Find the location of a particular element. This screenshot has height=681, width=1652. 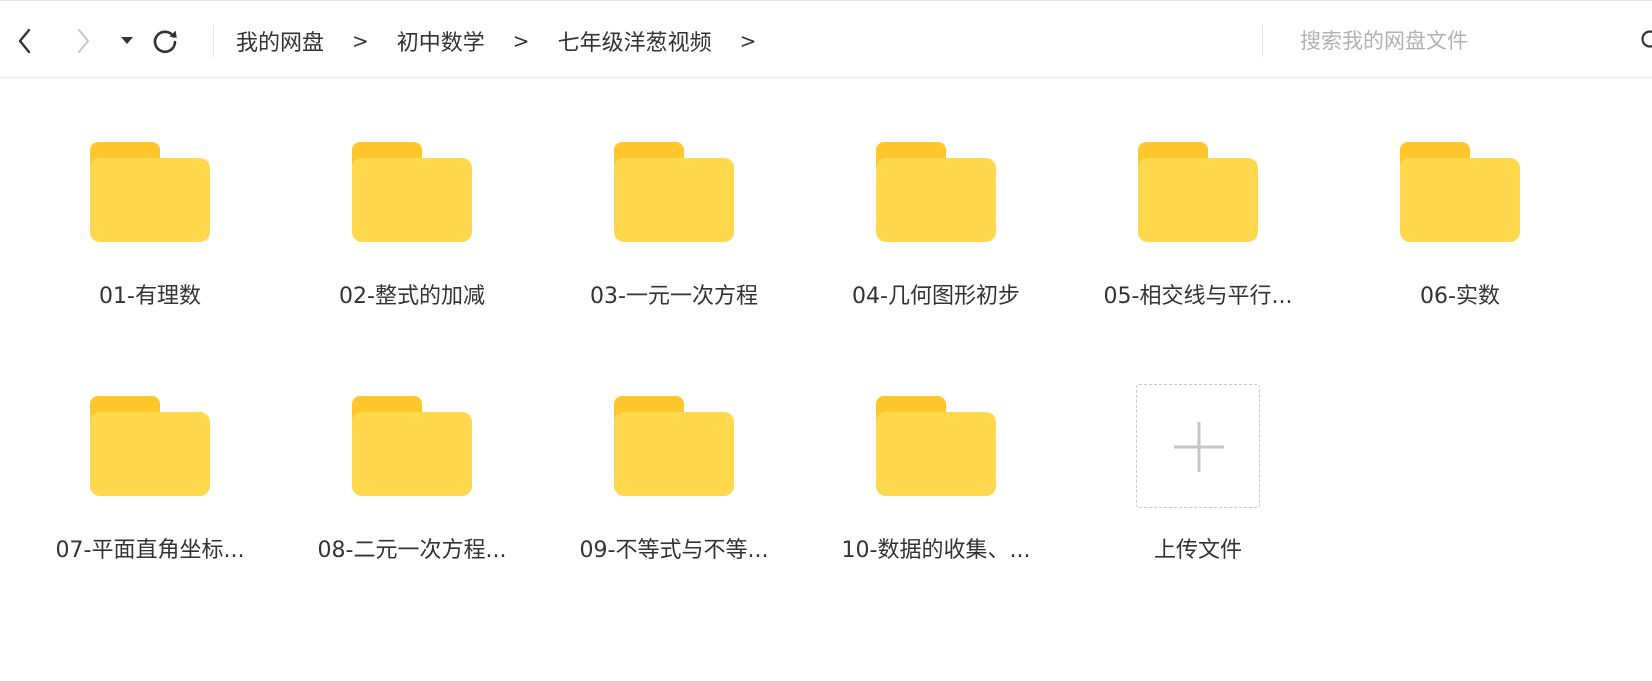

back-button is located at coordinates (25, 41).